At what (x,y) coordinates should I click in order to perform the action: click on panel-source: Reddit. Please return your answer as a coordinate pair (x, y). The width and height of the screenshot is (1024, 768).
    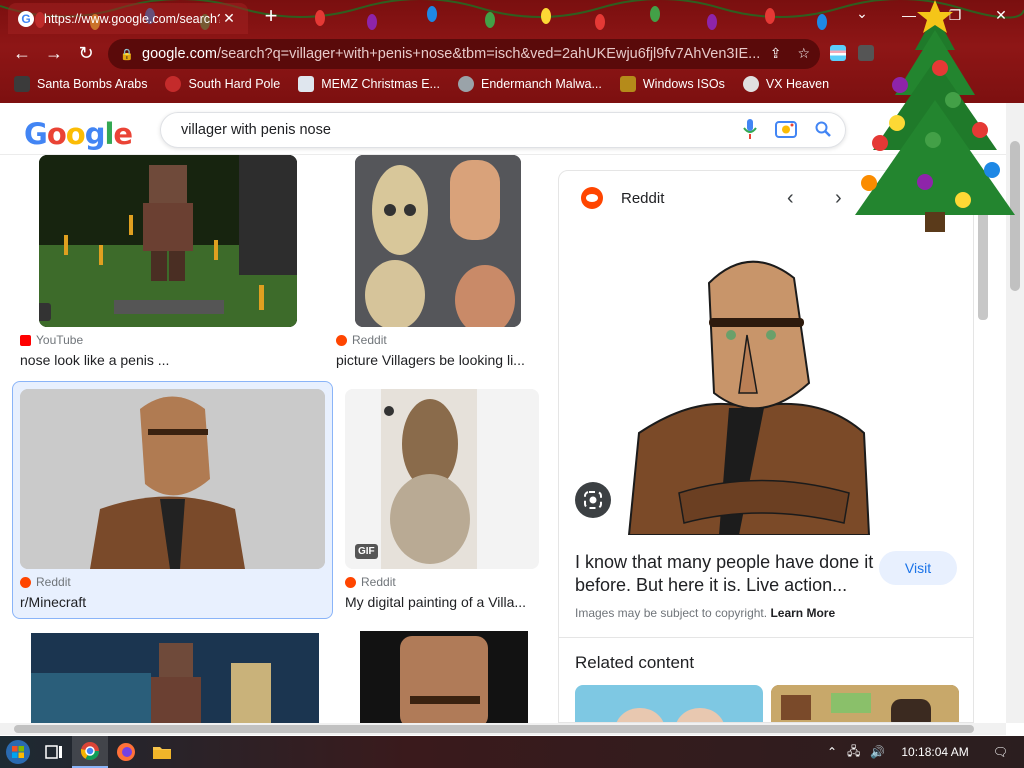
    Looking at the image, I should click on (622, 198).